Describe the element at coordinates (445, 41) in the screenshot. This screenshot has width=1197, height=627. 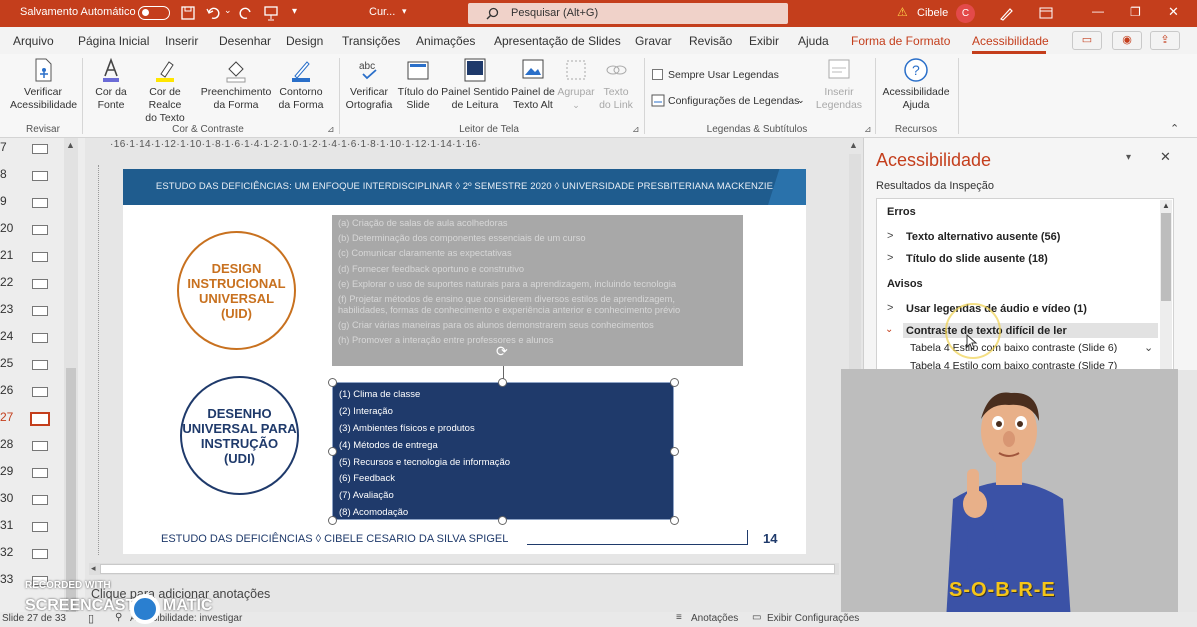
I see `tab-animacoes: Animações` at that location.